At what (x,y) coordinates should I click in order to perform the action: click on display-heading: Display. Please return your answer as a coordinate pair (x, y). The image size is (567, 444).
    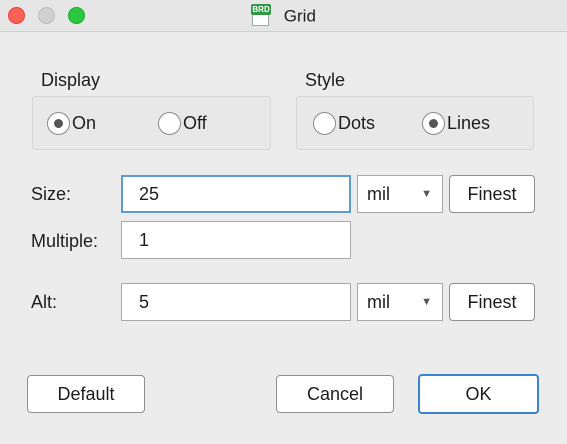
    Looking at the image, I should click on (71, 80).